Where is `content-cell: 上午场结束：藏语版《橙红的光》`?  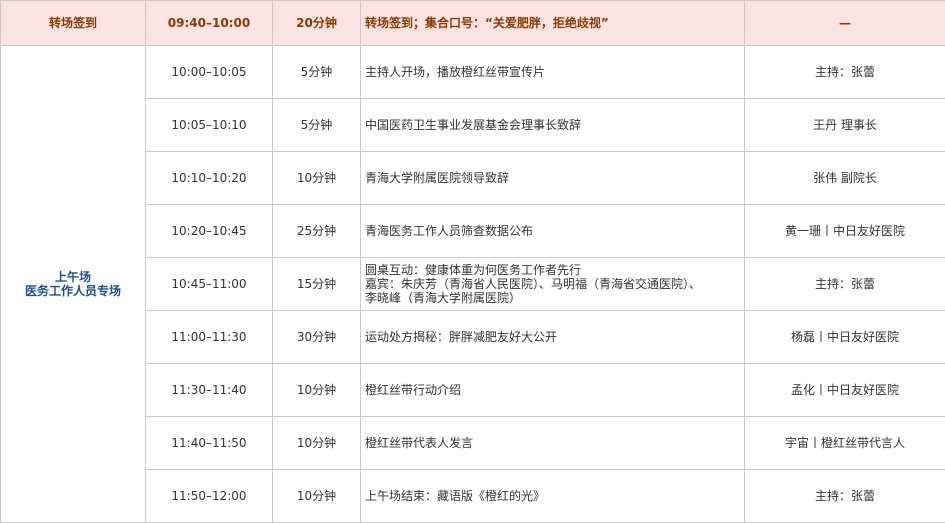 content-cell: 上午场结束：藏语版《橙红的光》 is located at coordinates (552, 496).